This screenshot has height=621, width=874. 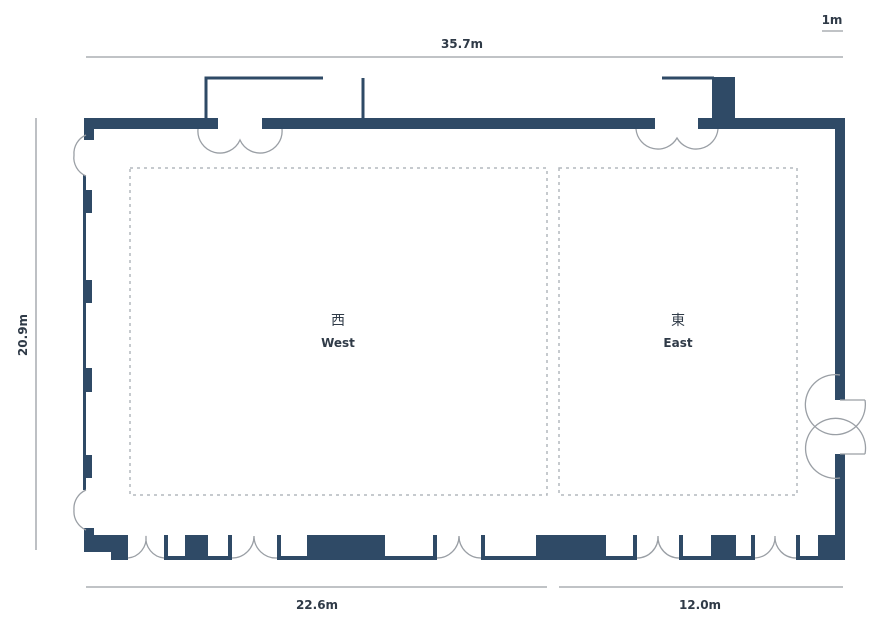 I want to click on door-top-west, so click(x=240, y=141).